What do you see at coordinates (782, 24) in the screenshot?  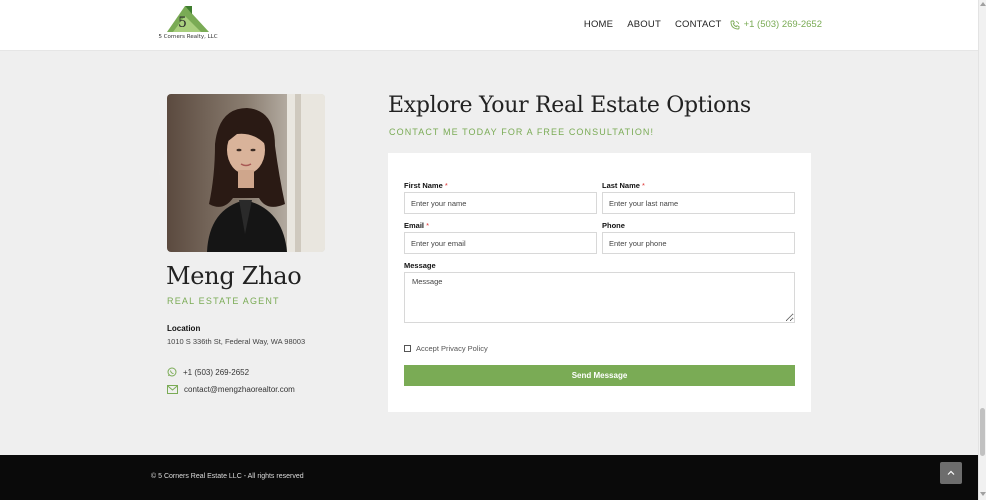 I see `nav-phone-text: +1 (503) 269-2652` at bounding box center [782, 24].